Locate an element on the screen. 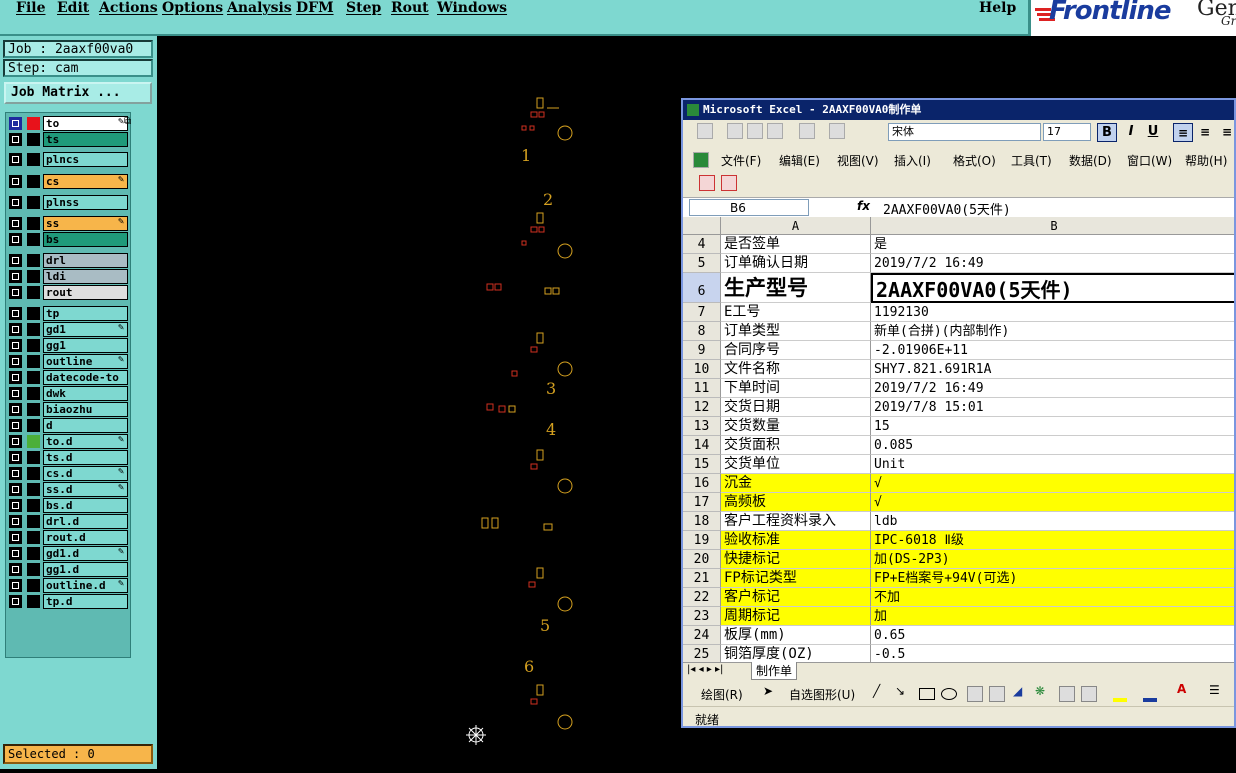 The image size is (1236, 773). menu-analysis: Analysis is located at coordinates (259, 8).